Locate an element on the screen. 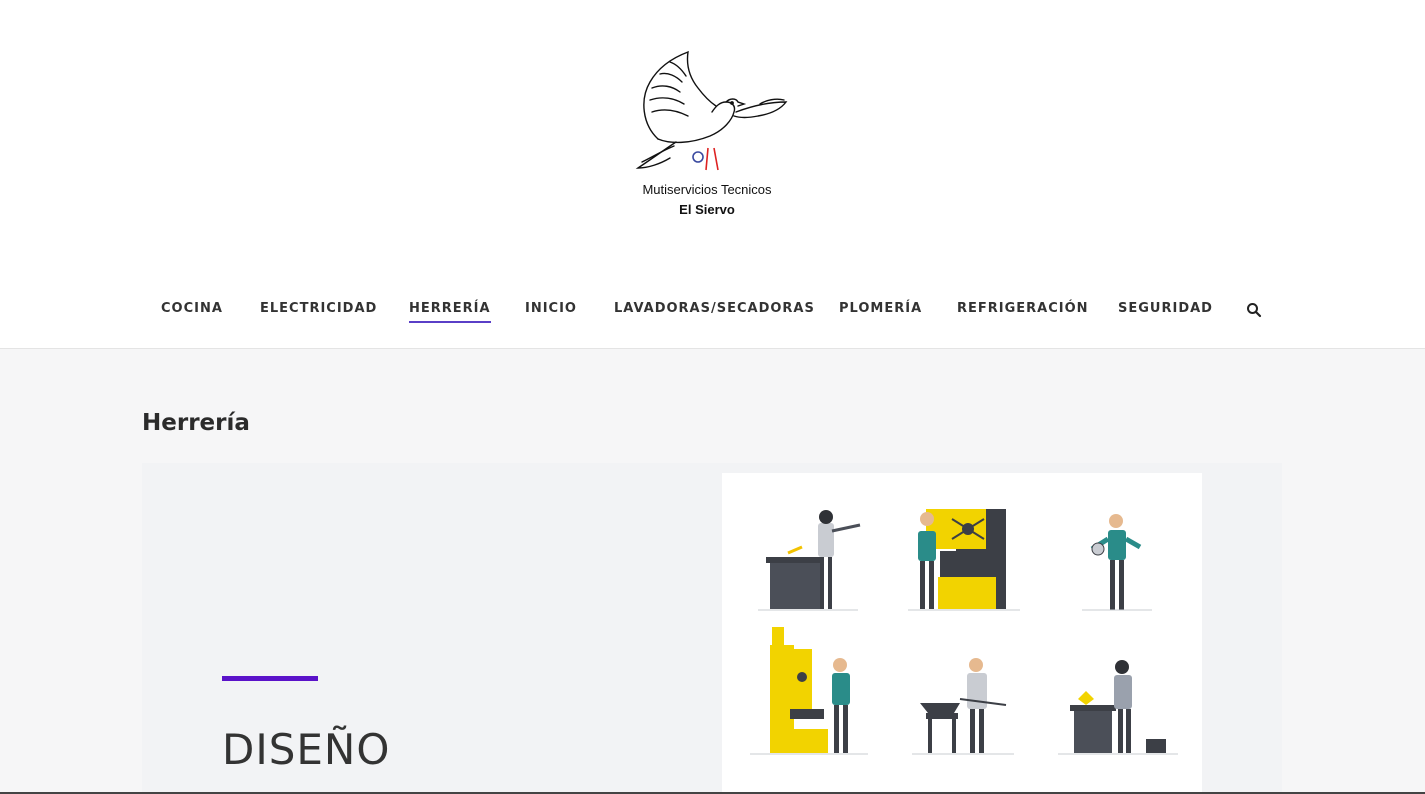 This screenshot has width=1425, height=794. workers-illustration-icon is located at coordinates (964, 632).